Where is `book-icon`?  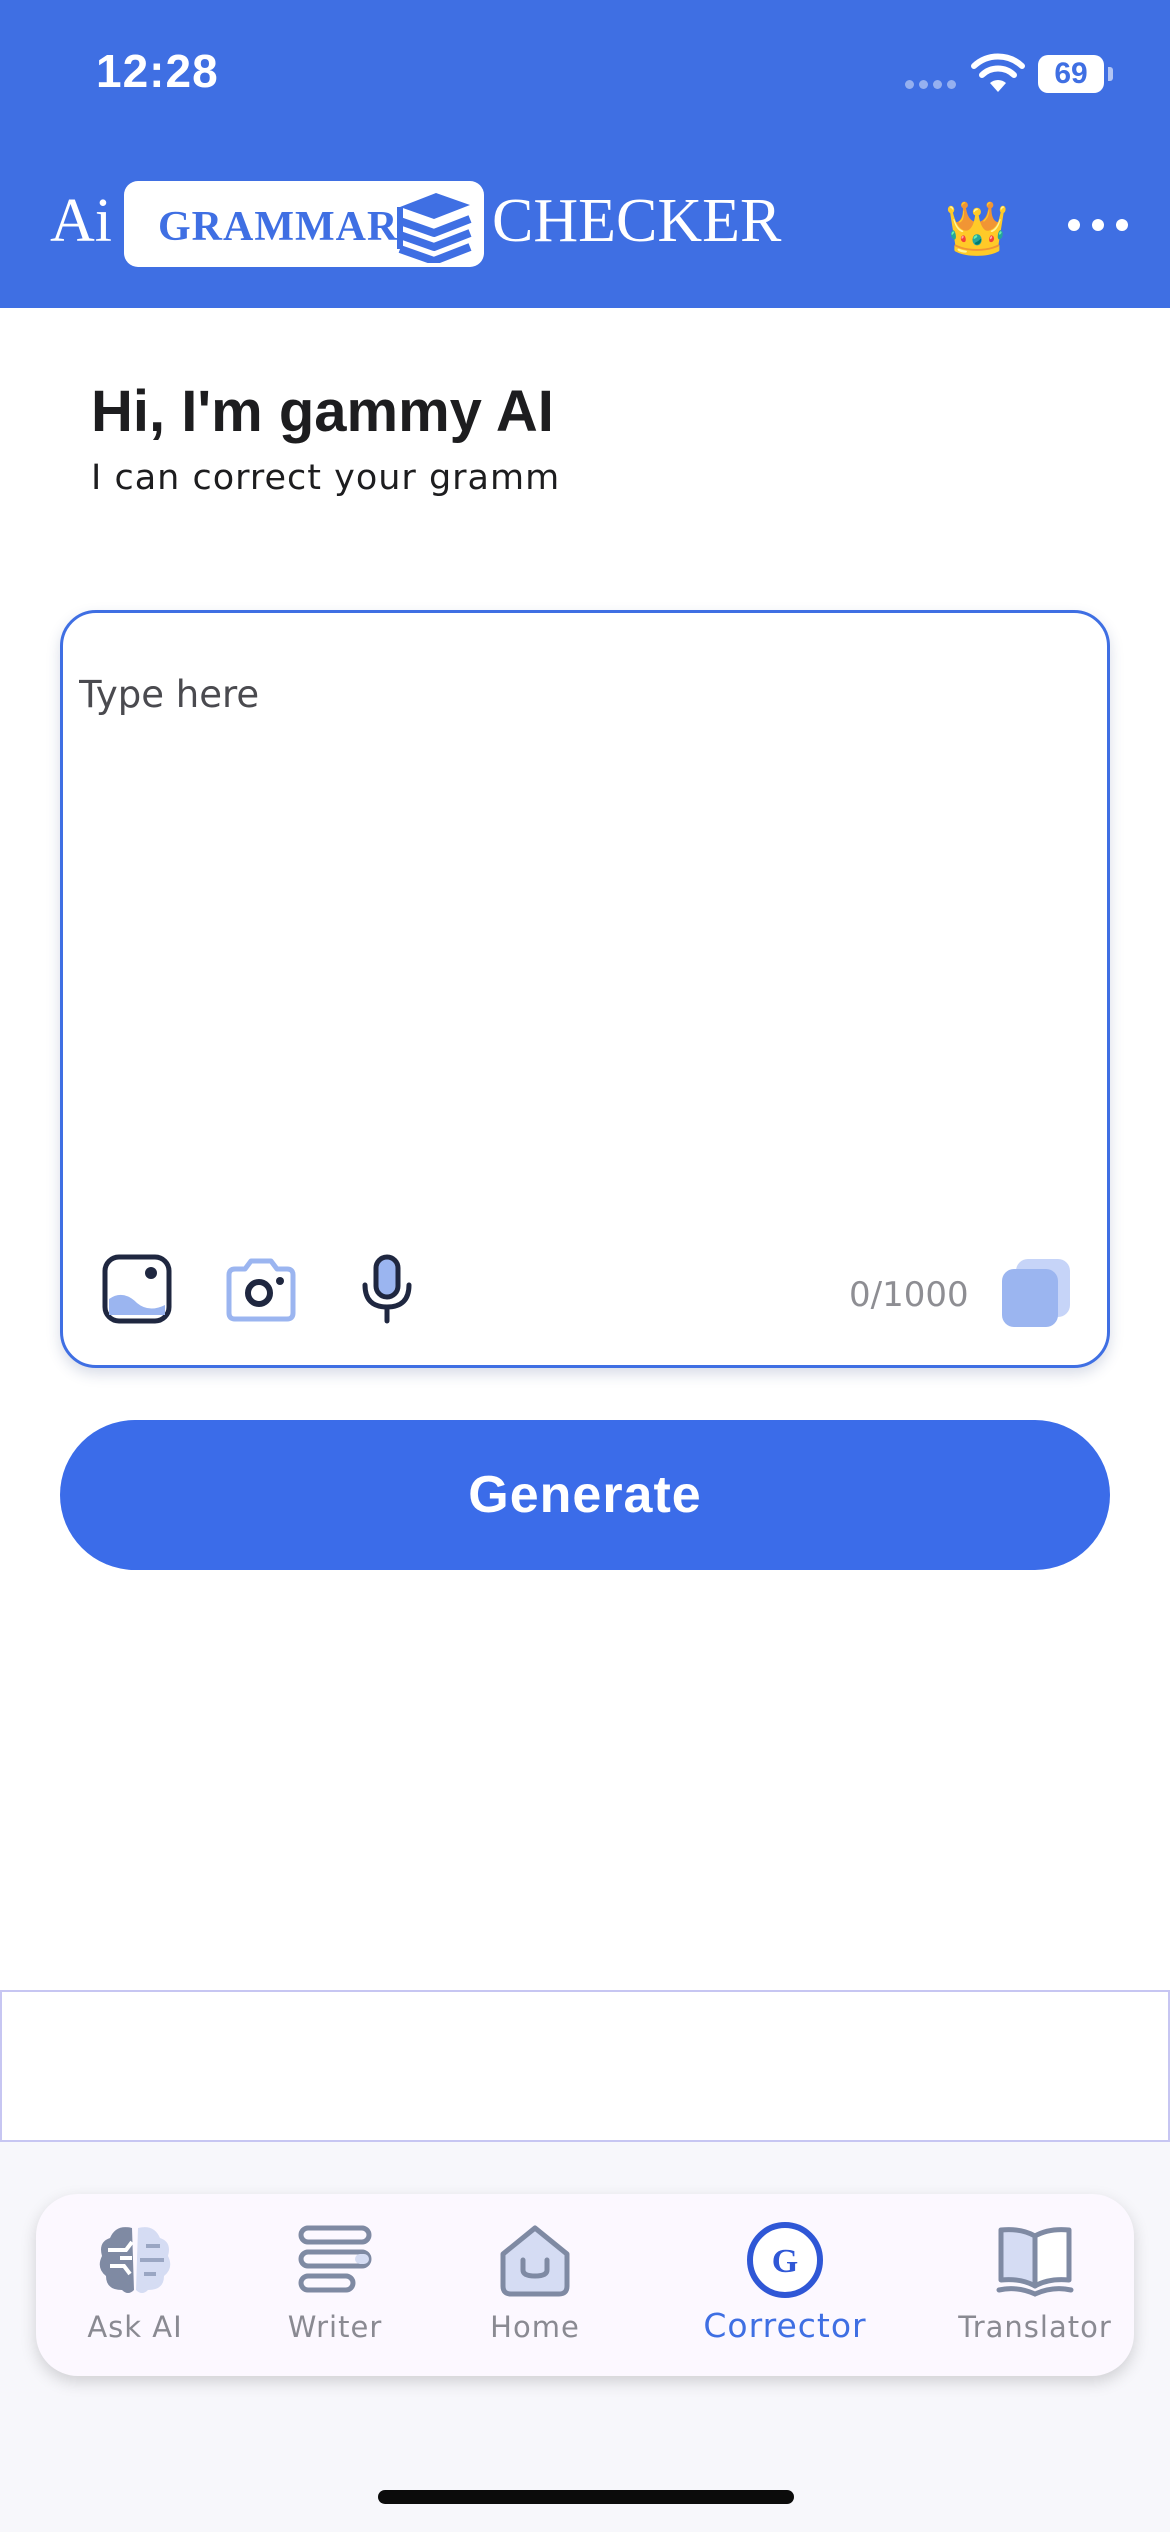 book-icon is located at coordinates (1035, 2262).